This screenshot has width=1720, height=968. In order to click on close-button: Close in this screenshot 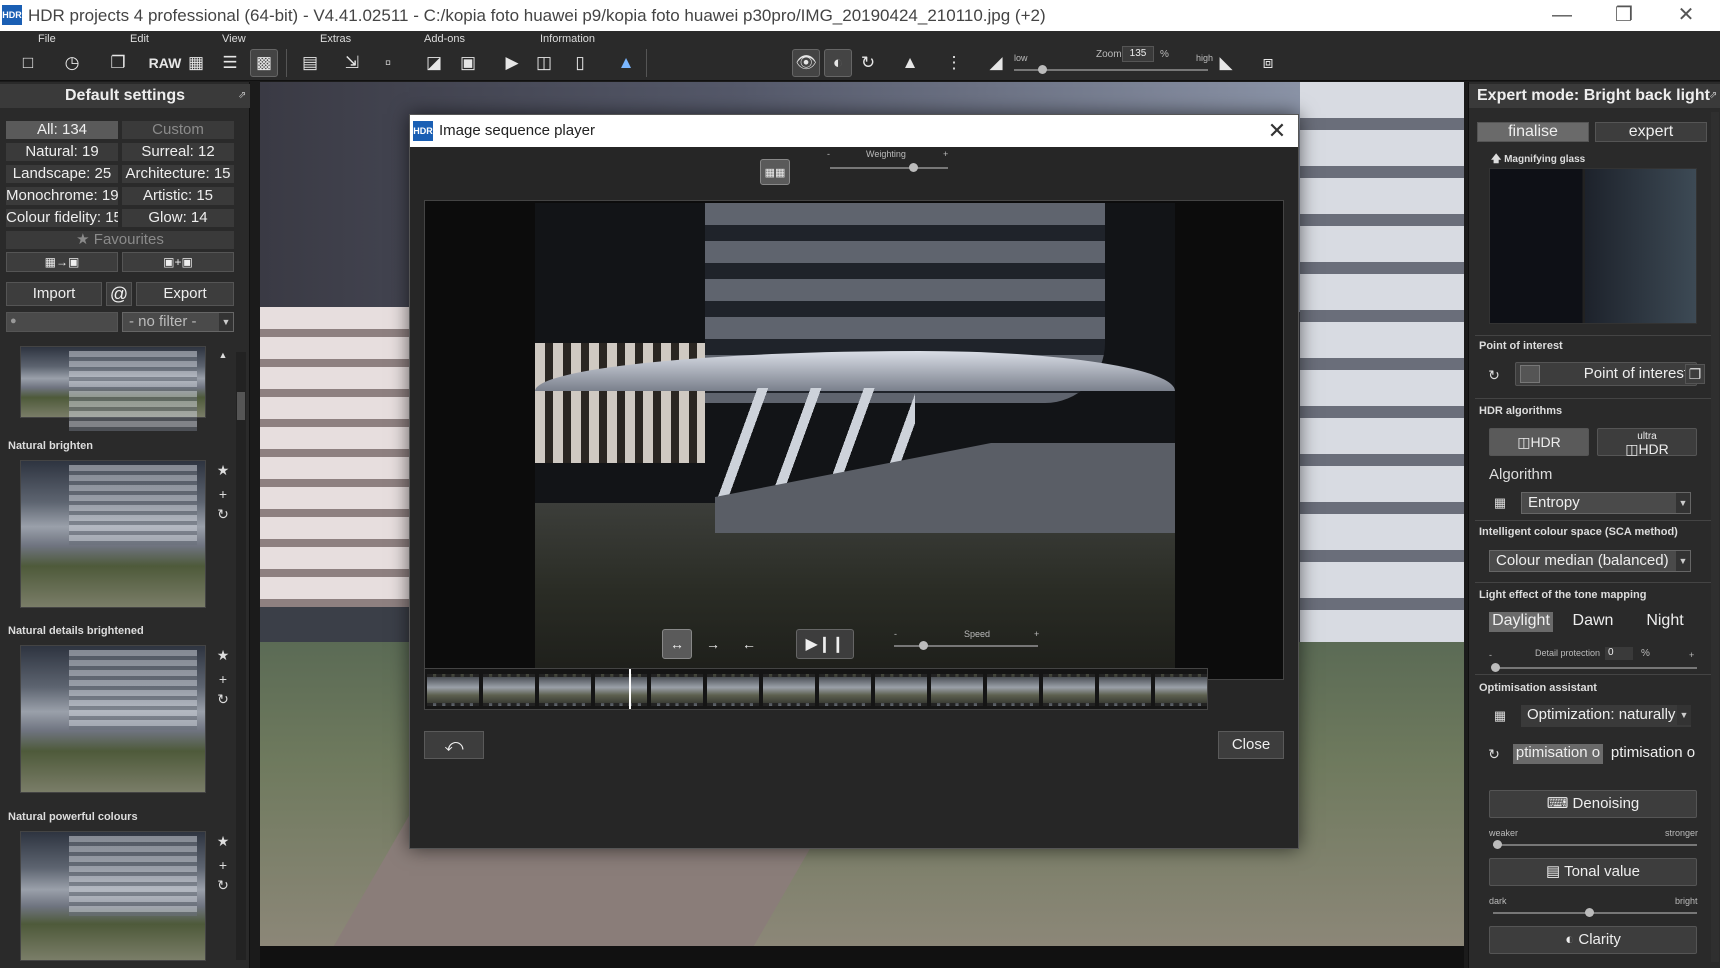, I will do `click(1251, 745)`.